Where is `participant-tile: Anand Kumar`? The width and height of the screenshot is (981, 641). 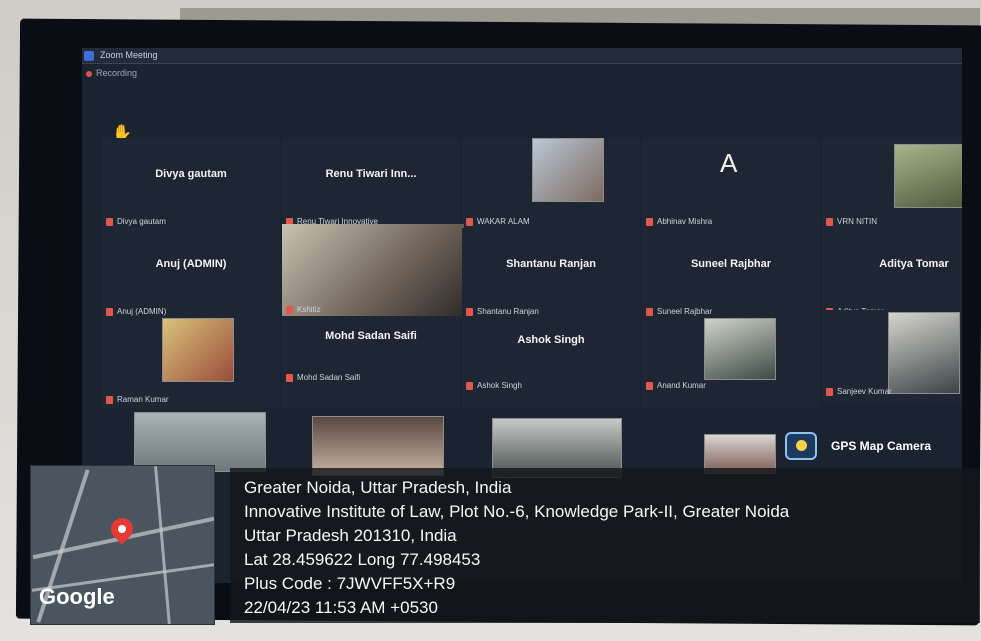
participant-tile: Anand Kumar is located at coordinates (731, 362).